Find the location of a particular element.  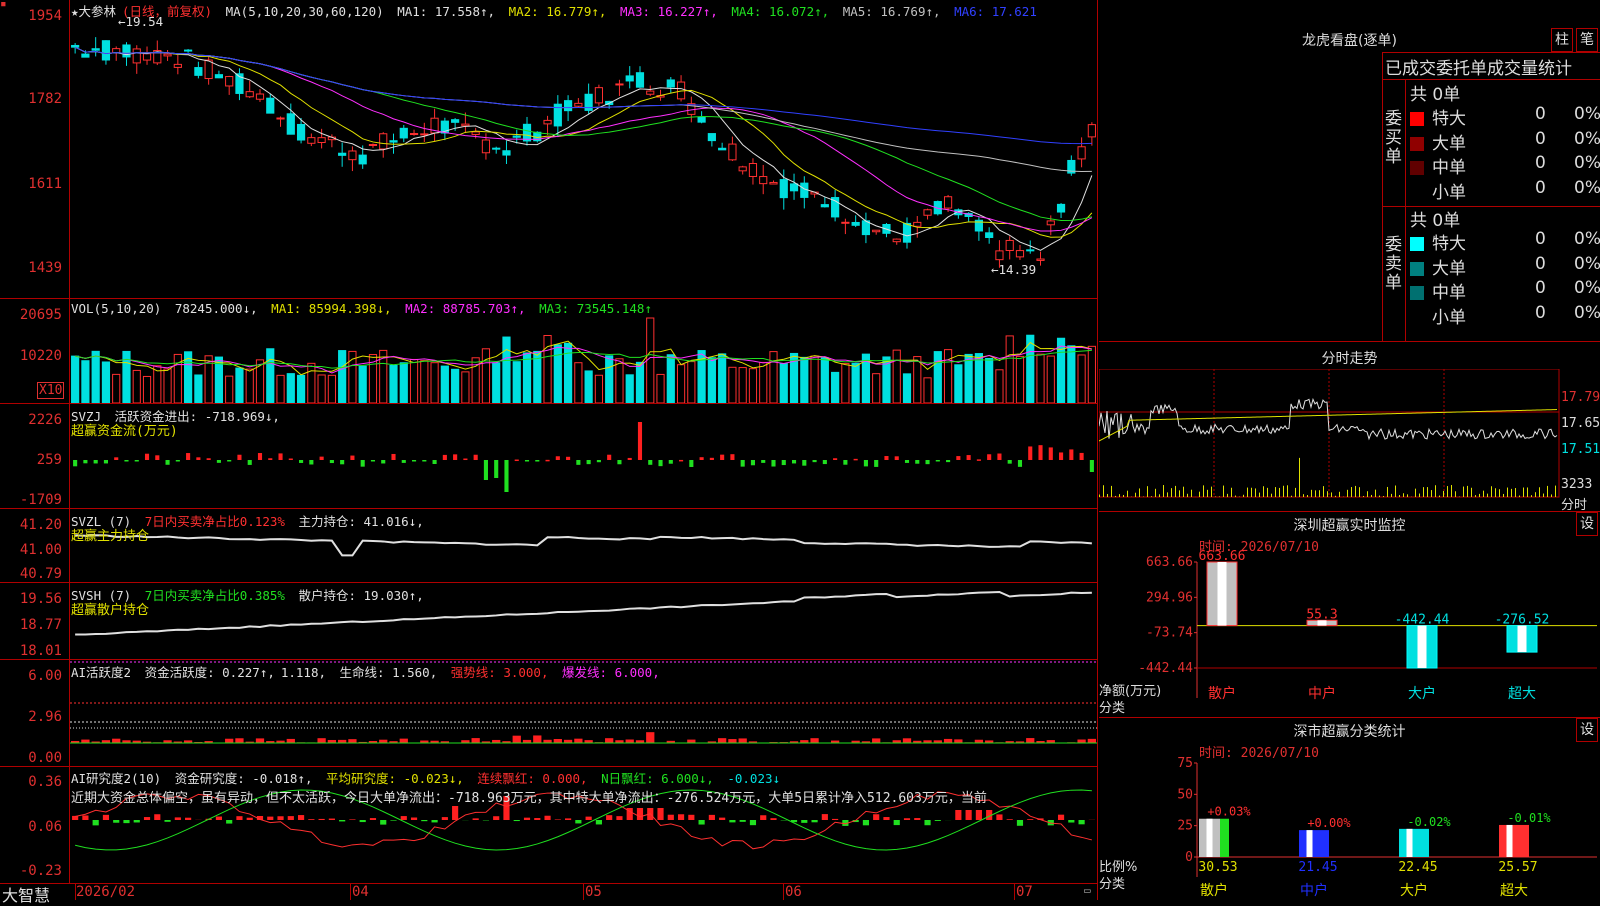

lock-icon: ▭ is located at coordinates (1087, 890).